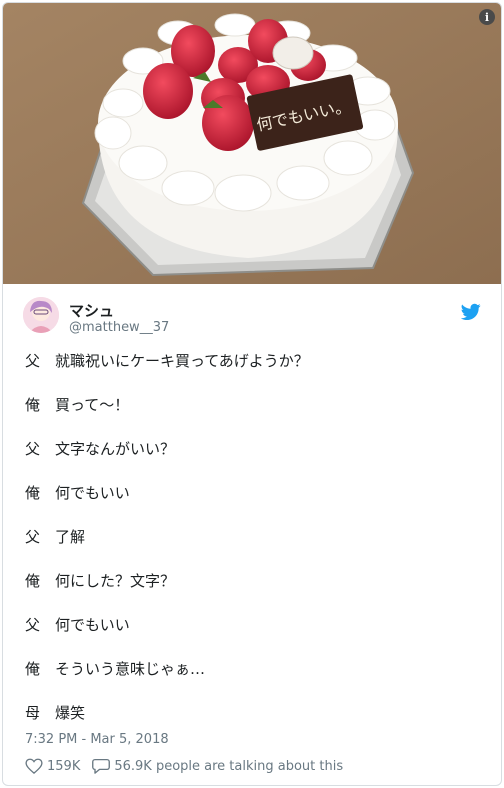 The image size is (504, 788). I want to click on like-button: 159K, so click(52, 766).